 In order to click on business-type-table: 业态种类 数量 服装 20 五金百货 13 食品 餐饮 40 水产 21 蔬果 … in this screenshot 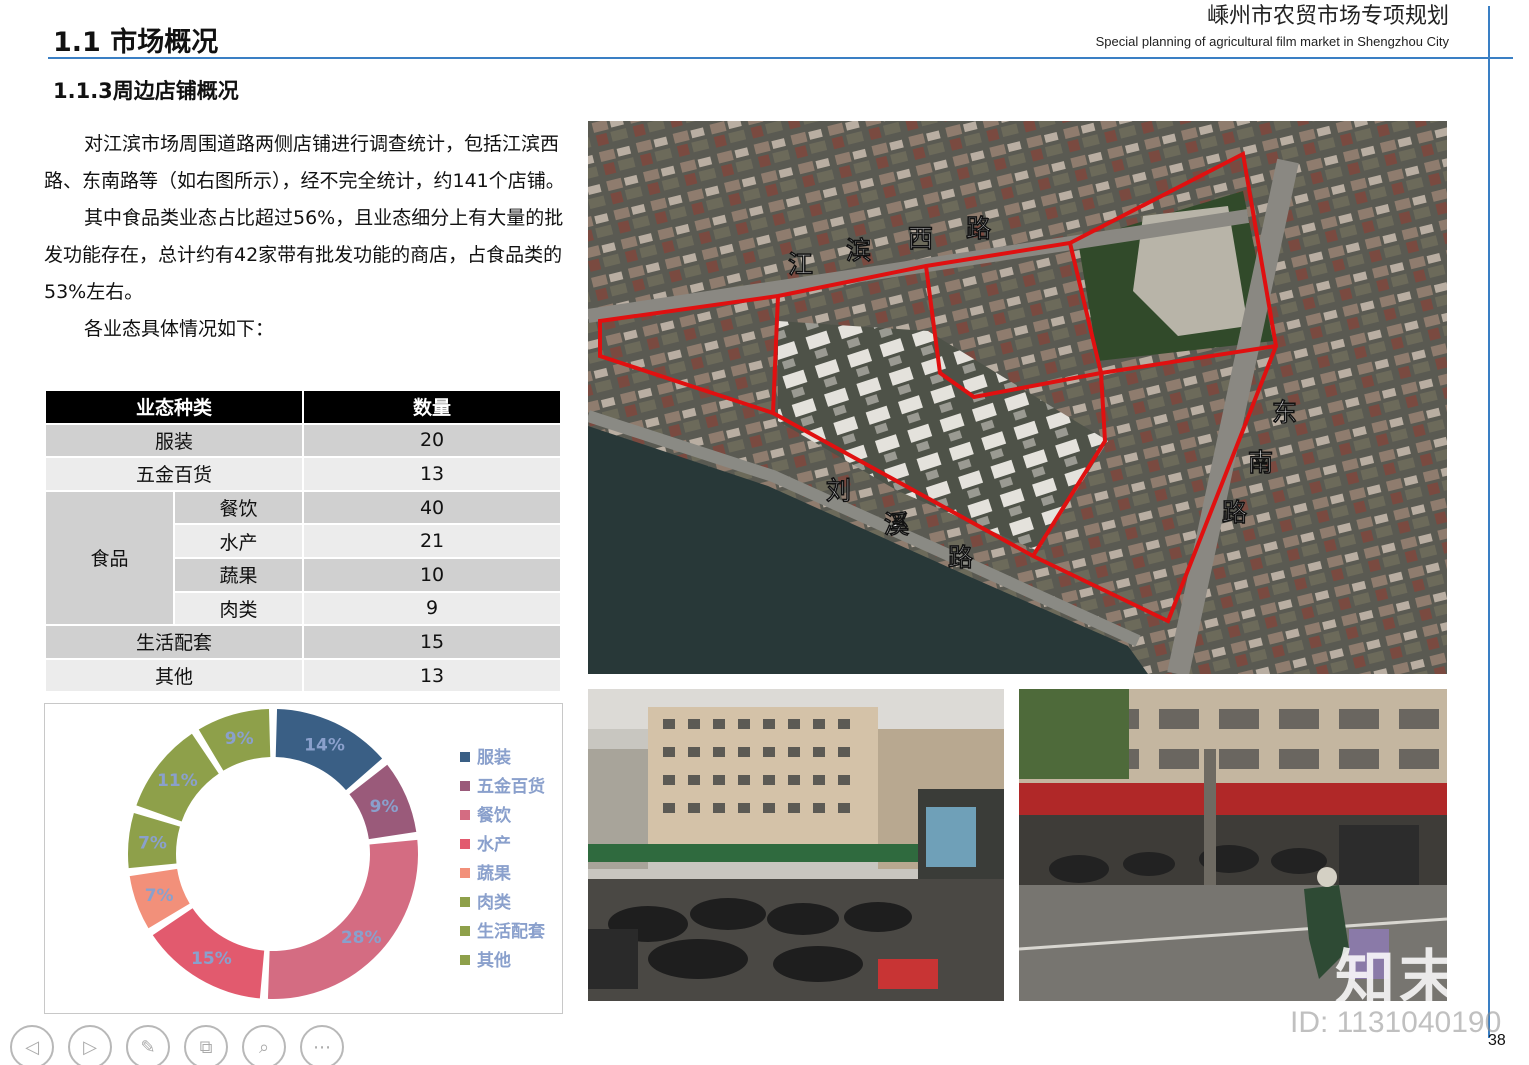, I will do `click(303, 541)`.